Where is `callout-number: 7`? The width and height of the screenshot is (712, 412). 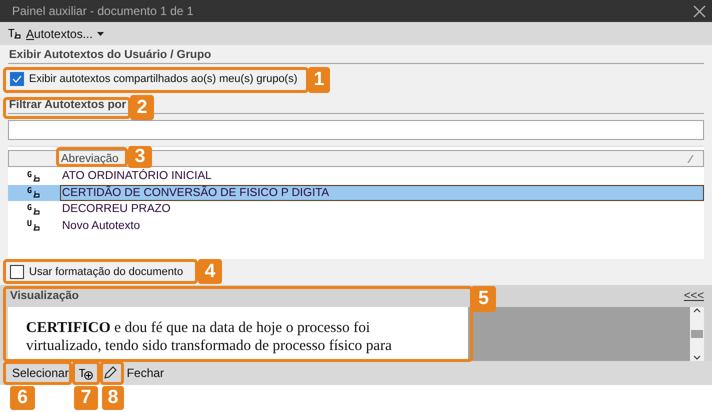 callout-number: 7 is located at coordinates (86, 398).